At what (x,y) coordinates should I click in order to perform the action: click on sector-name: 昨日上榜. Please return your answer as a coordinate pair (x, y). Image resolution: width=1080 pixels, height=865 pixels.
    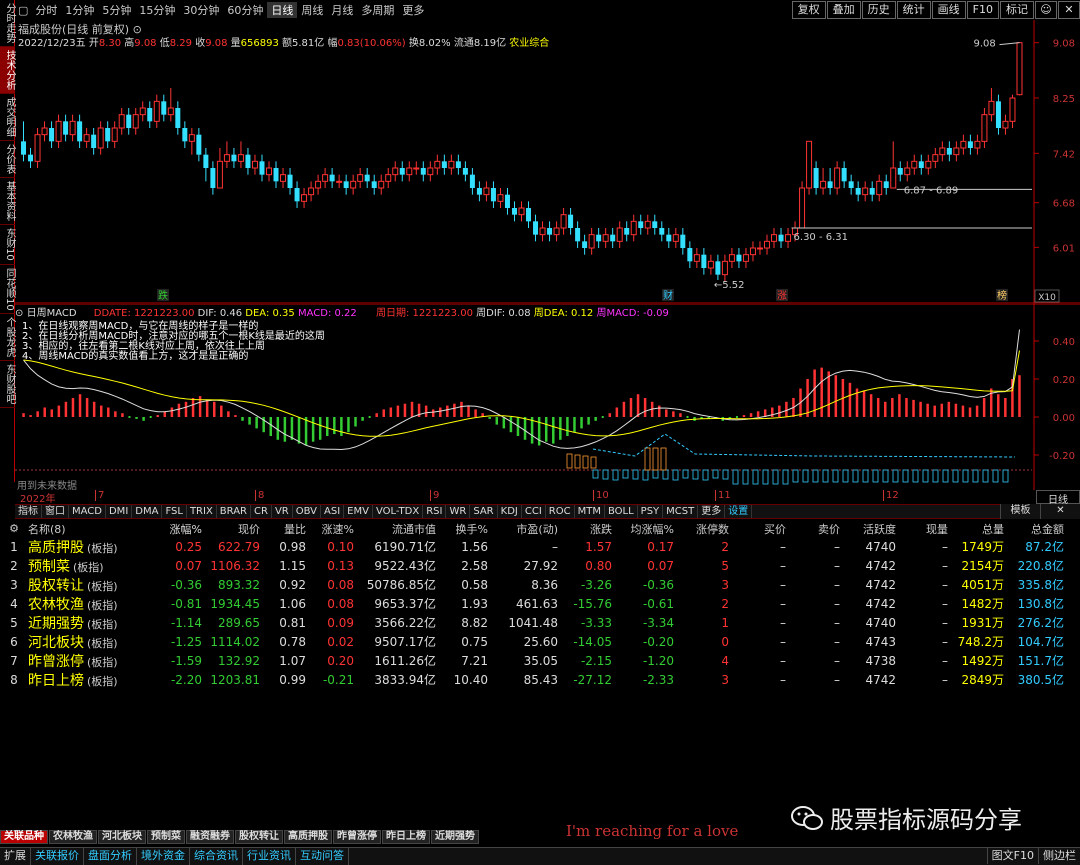
    Looking at the image, I should click on (56, 681).